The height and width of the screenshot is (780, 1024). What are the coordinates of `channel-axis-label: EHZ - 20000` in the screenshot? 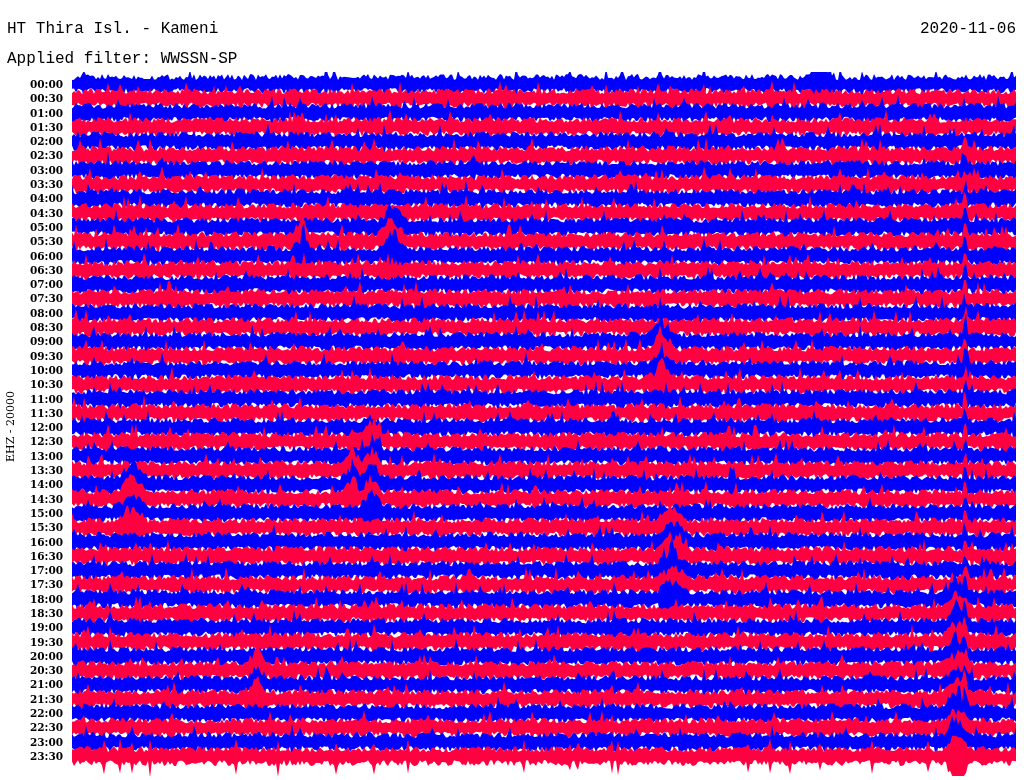 It's located at (10, 426).